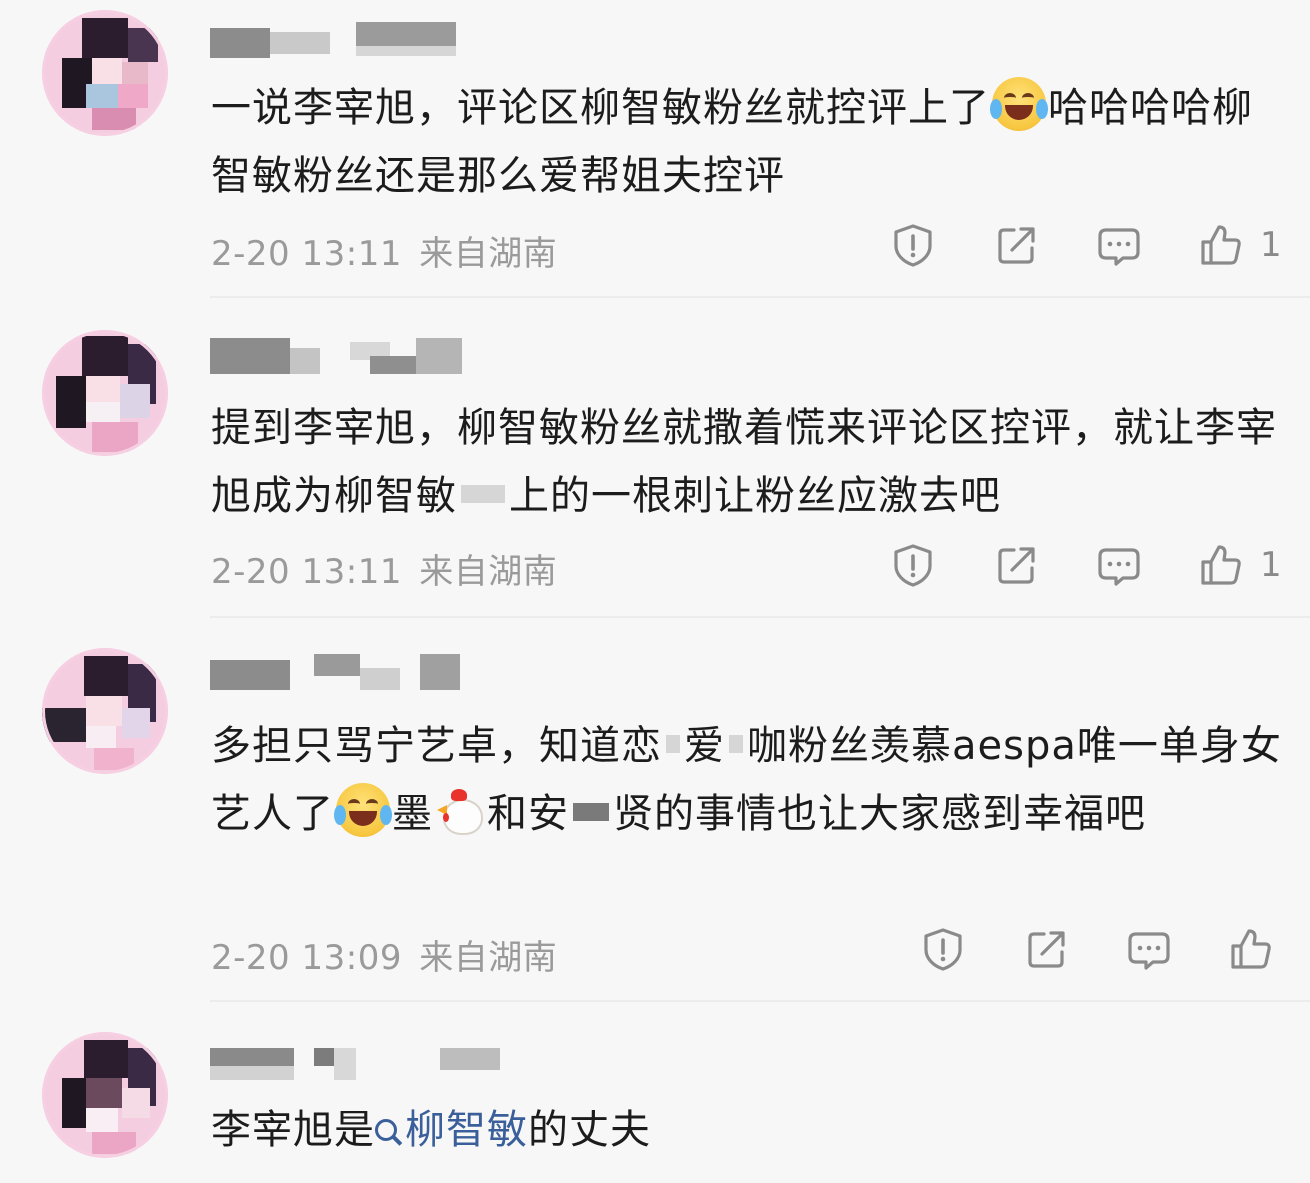 The width and height of the screenshot is (1310, 1183). I want to click on comment-text-part: 多担只骂宁艺卓，知道恋, so click(436, 746).